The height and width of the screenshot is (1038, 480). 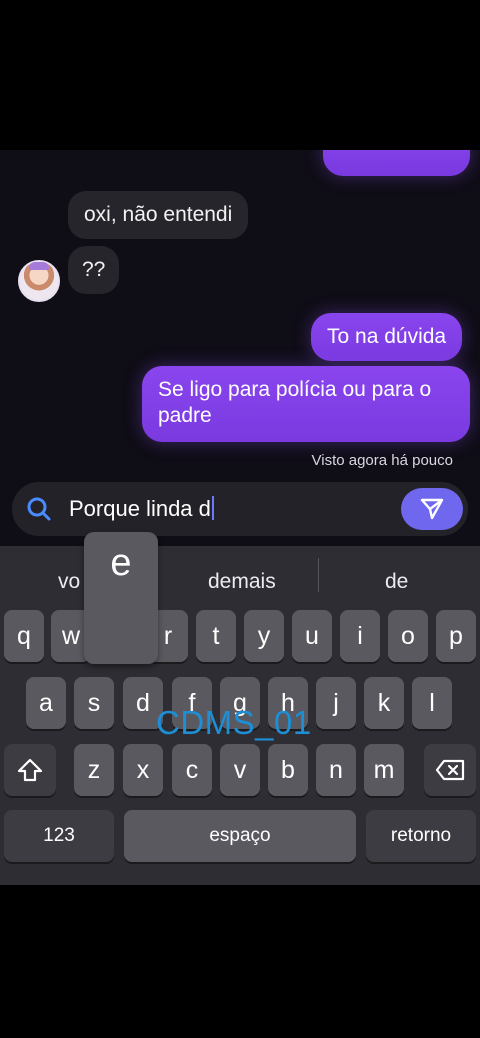 I want to click on send-button, so click(x=432, y=509).